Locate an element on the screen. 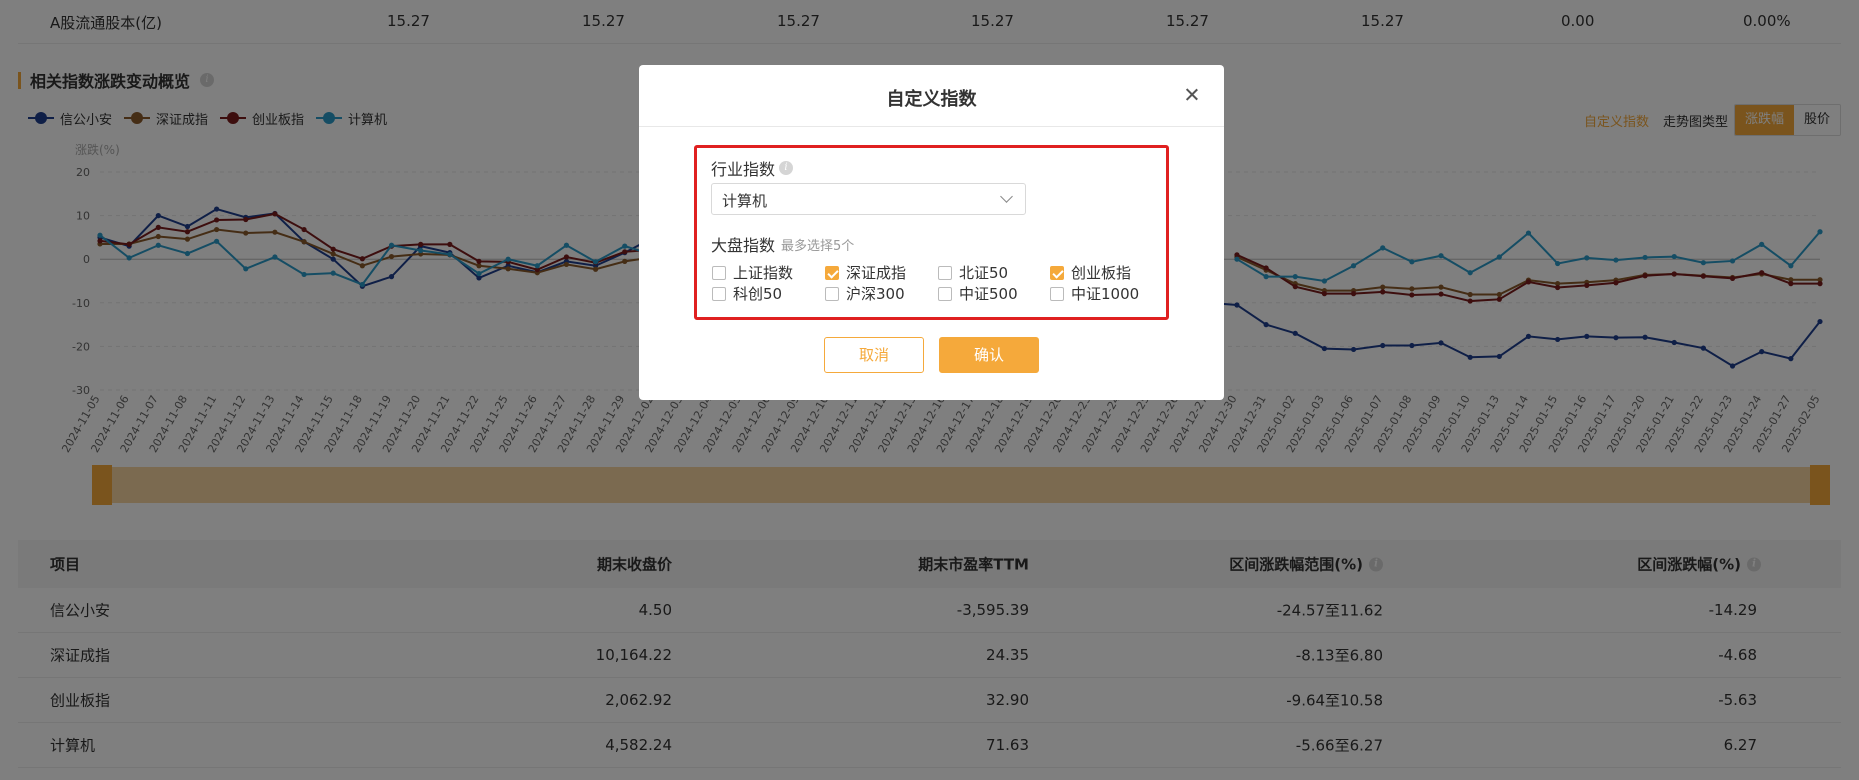 The image size is (1859, 780). industry-index-select: 计算机 is located at coordinates (868, 199).